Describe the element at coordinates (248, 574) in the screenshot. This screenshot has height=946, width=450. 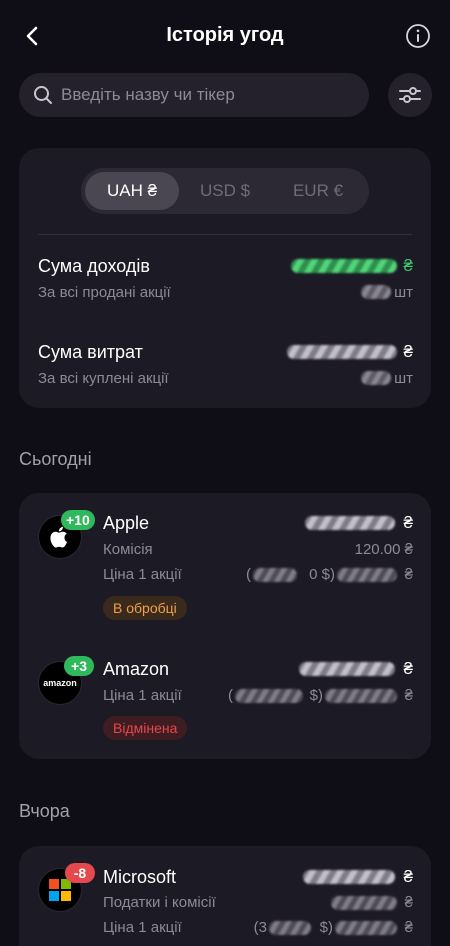
I see `apple-price-open: (` at that location.